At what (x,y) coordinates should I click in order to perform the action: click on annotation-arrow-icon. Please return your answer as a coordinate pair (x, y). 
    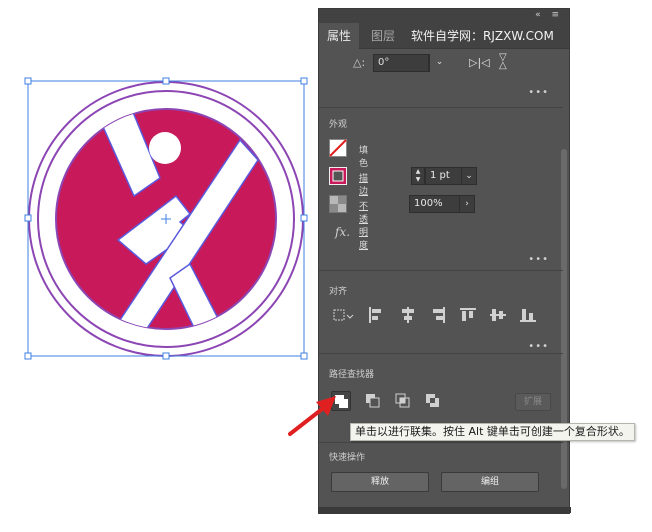
    Looking at the image, I should click on (312, 416).